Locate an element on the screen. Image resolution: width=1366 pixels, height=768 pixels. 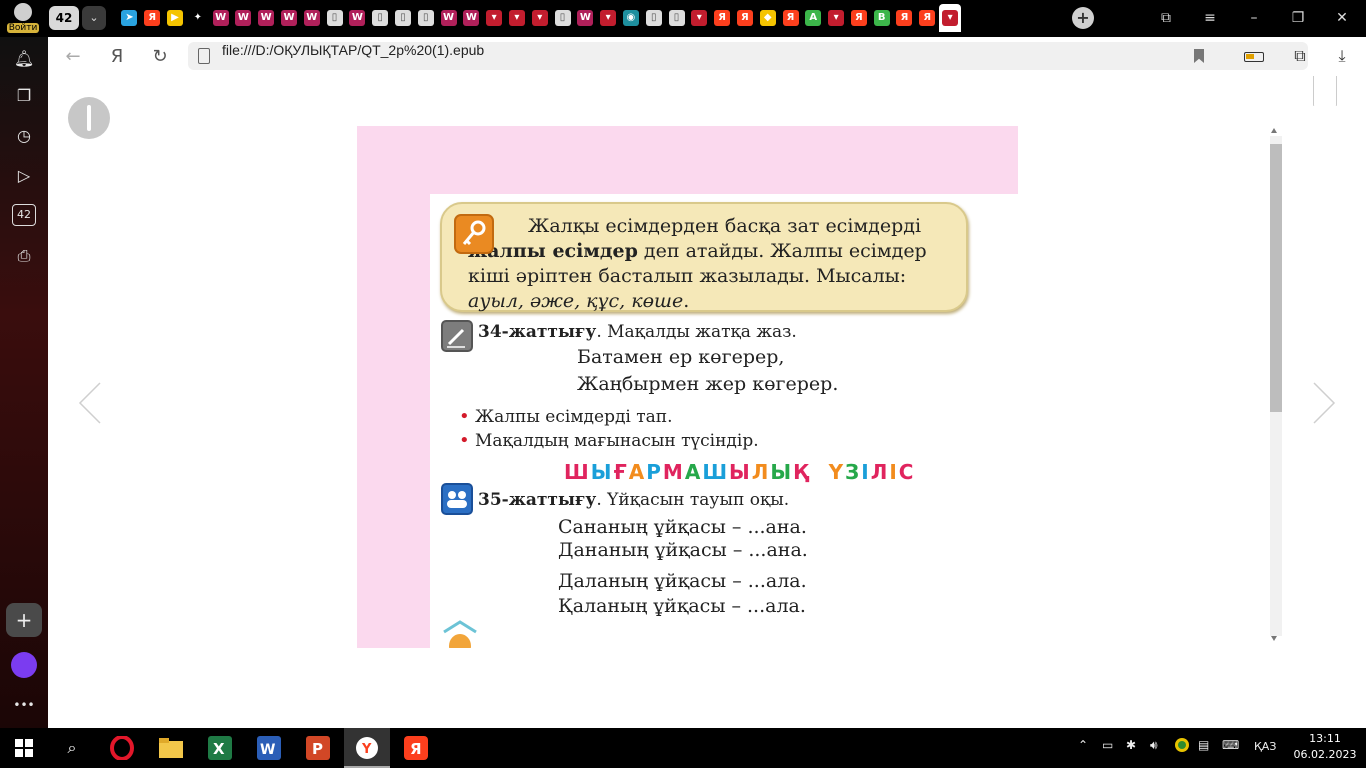
collections-icon: ❐ is located at coordinates (24, 96).